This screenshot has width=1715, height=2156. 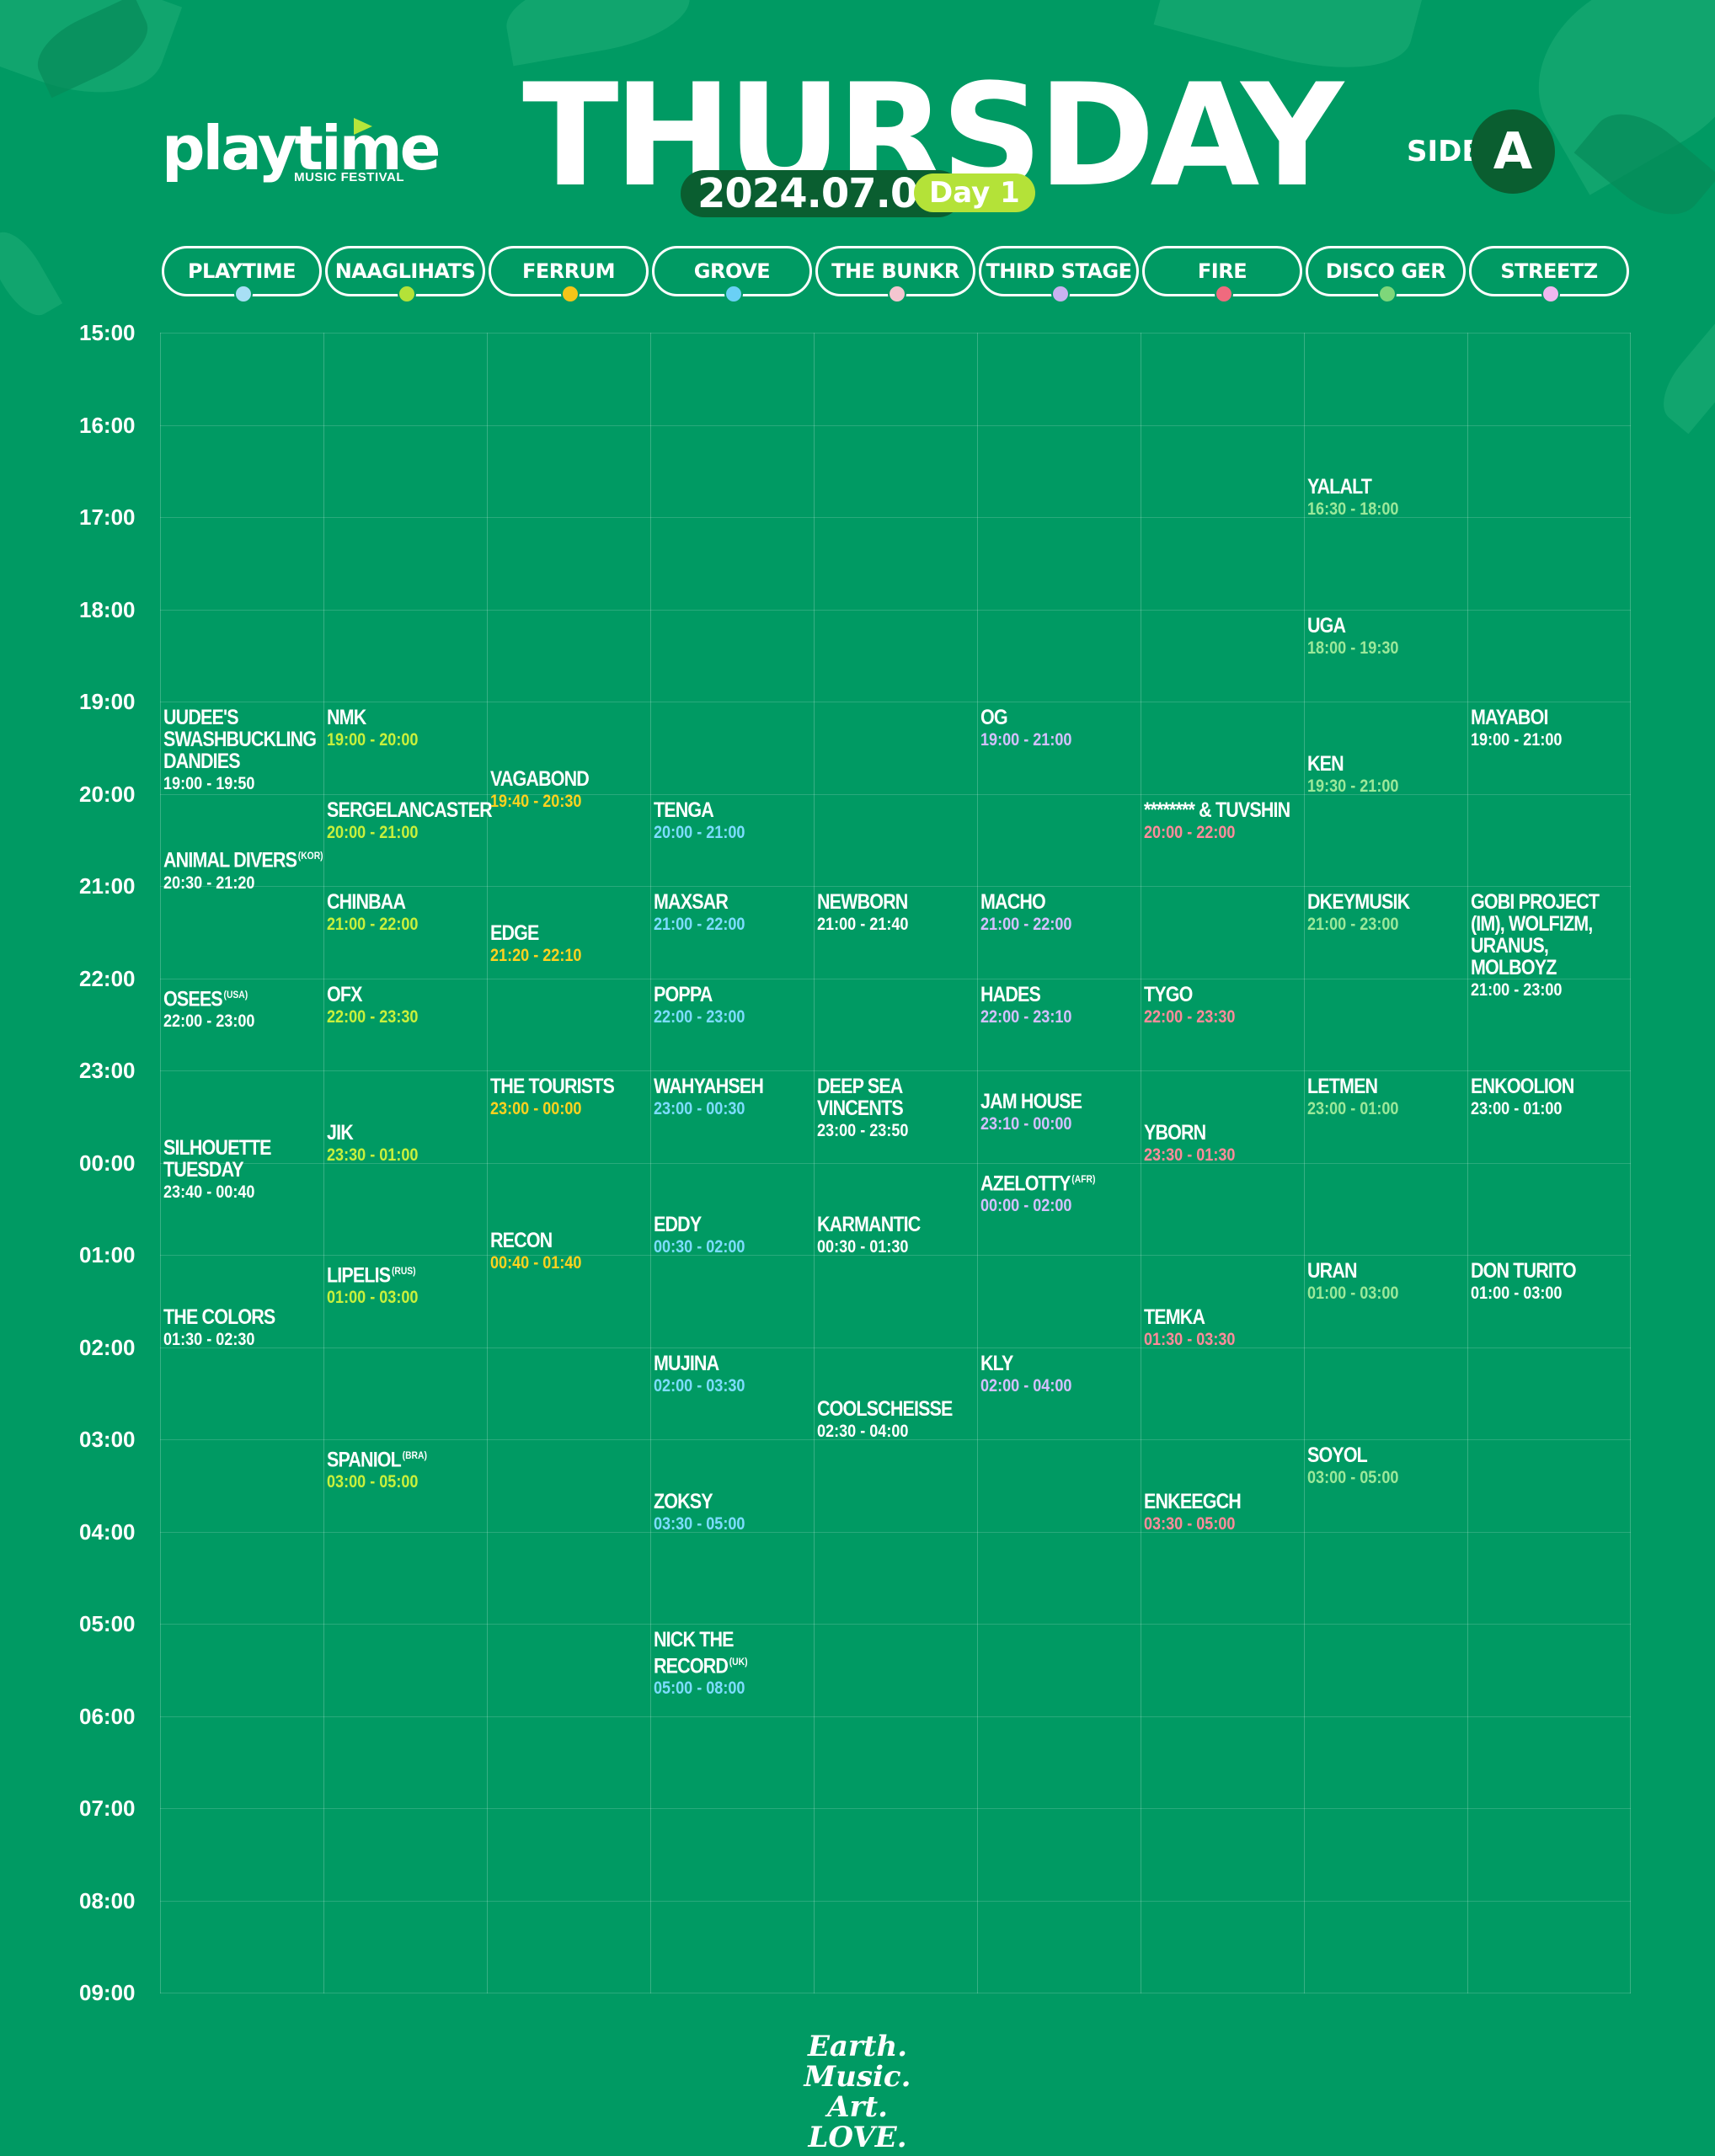 I want to click on act-entry: UGA 18:00 - 19:30, so click(x=1387, y=637).